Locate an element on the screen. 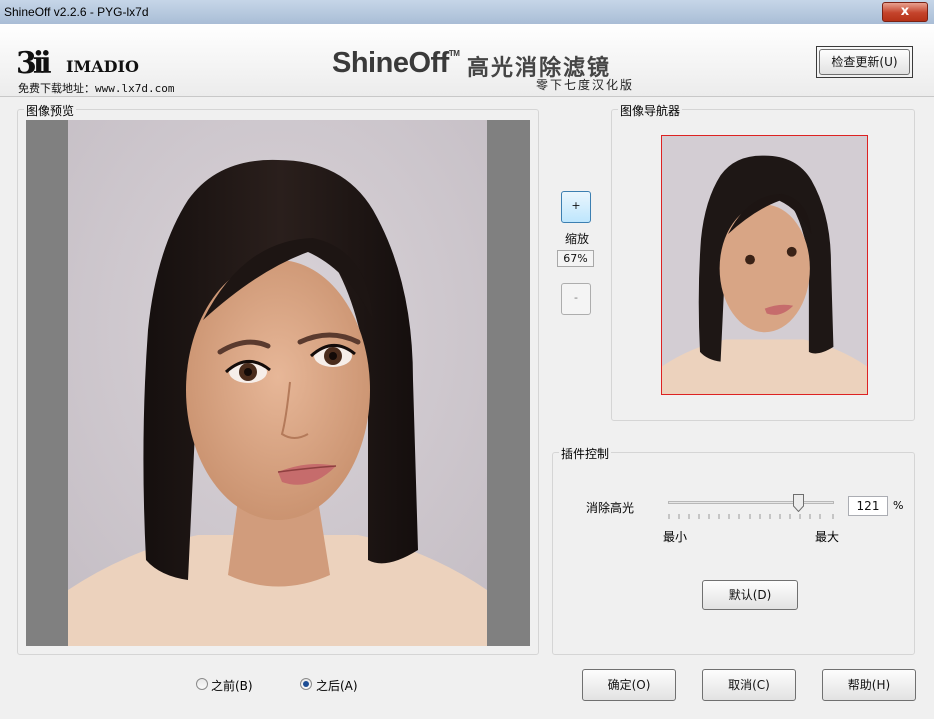 This screenshot has width=934, height=719. close-button: x is located at coordinates (905, 12).